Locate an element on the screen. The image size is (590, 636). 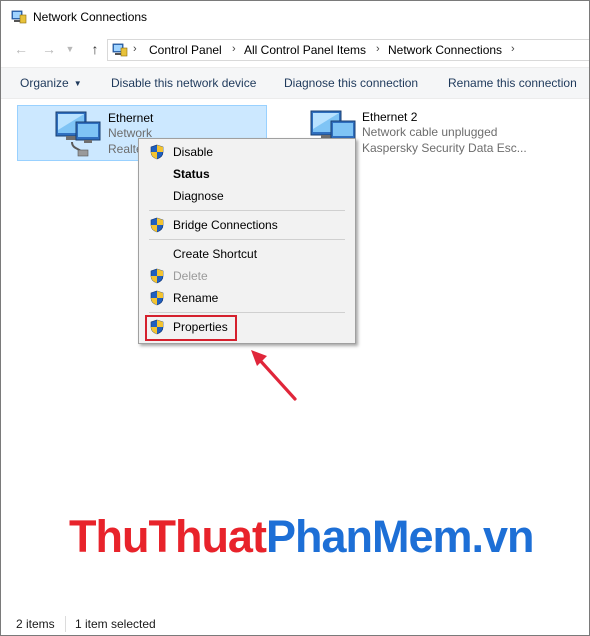
rename-connection-button: Rename this connection is located at coordinates (512, 83).